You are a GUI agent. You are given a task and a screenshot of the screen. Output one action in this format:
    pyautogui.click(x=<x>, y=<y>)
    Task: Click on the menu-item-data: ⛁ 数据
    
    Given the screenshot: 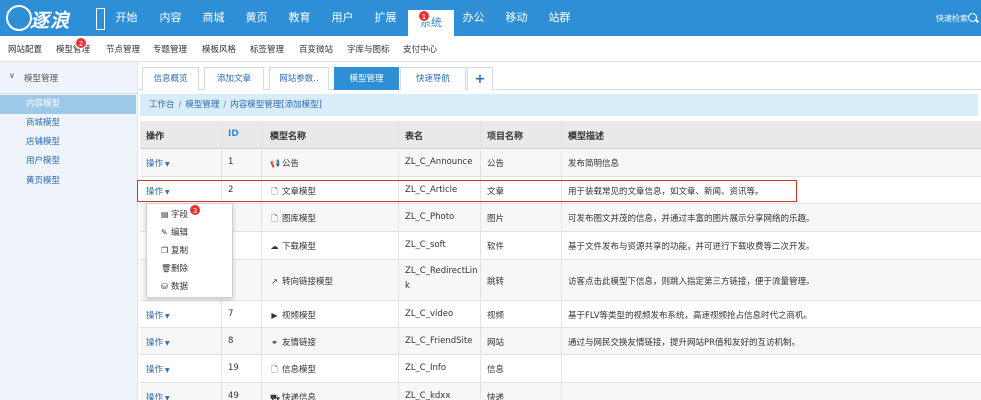 What is the action you would take?
    pyautogui.click(x=174, y=286)
    